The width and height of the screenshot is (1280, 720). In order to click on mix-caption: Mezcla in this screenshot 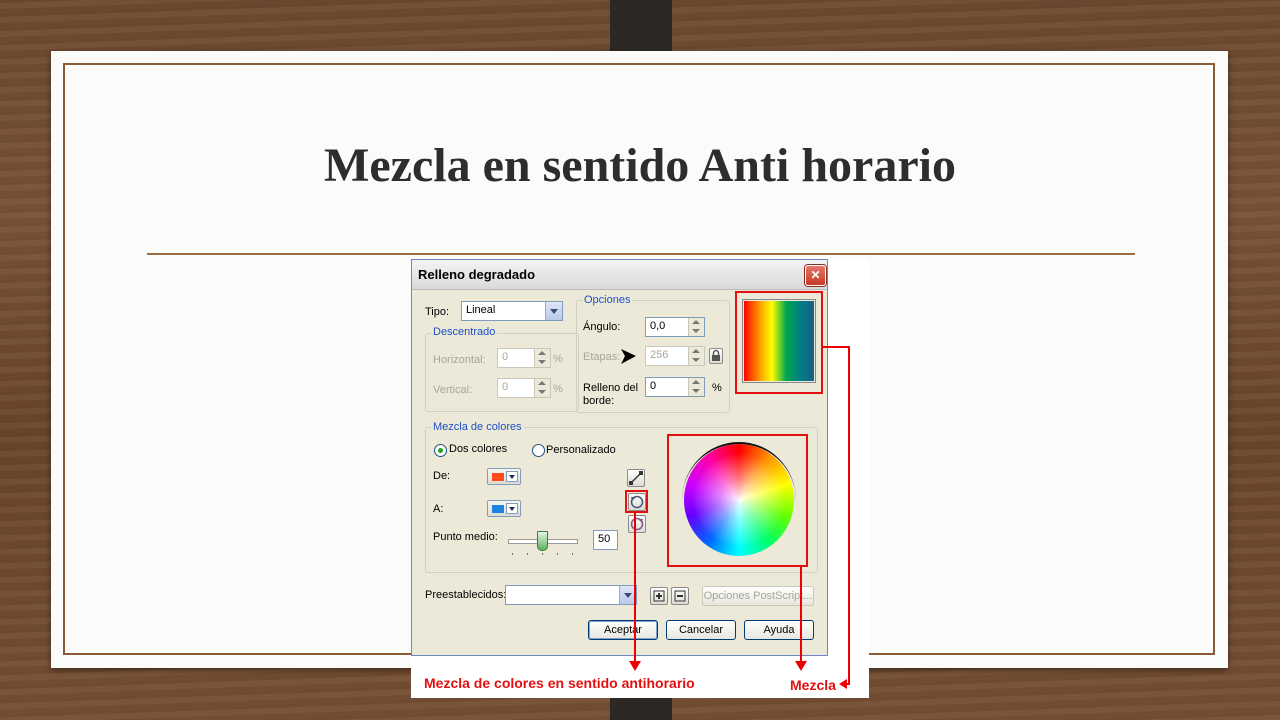, I will do `click(813, 685)`.